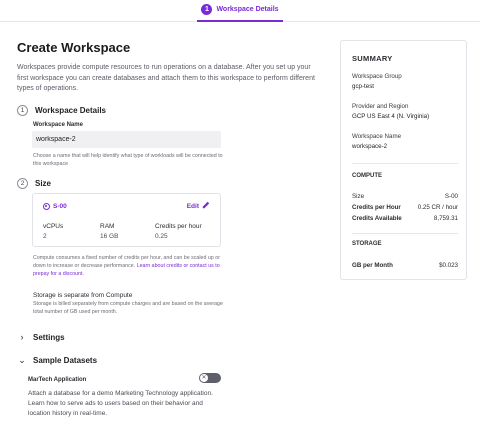 The width and height of the screenshot is (480, 440). I want to click on row-label: GB per Month, so click(372, 265).